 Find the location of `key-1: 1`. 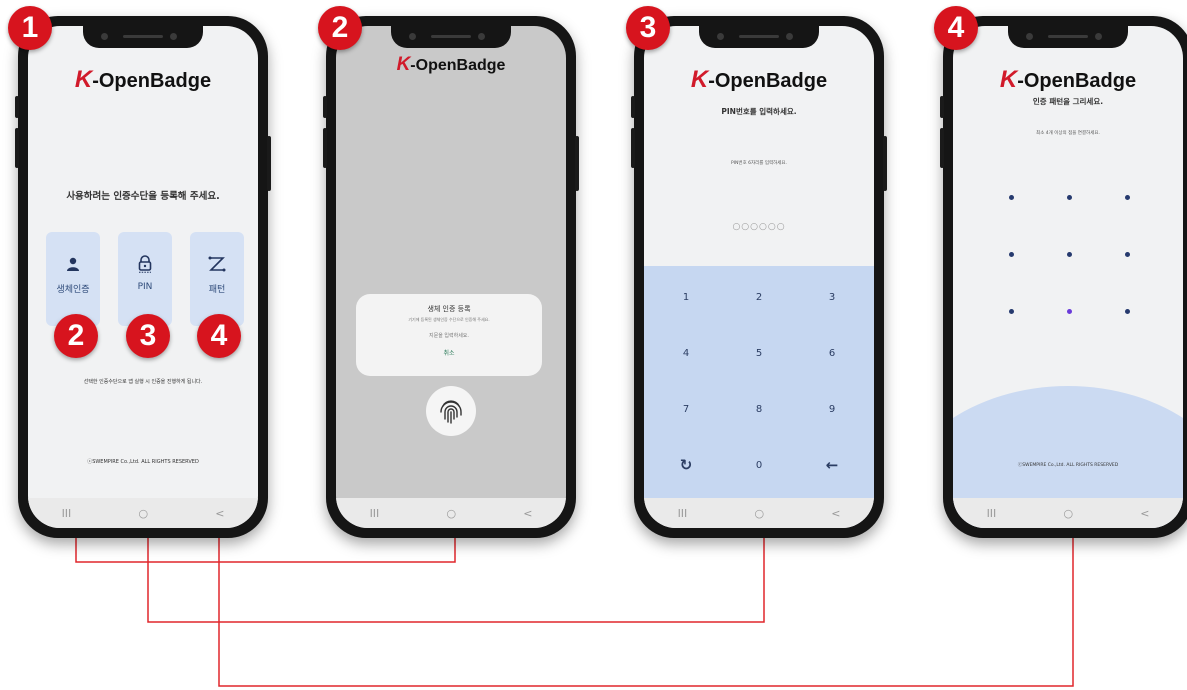

key-1: 1 is located at coordinates (686, 297).